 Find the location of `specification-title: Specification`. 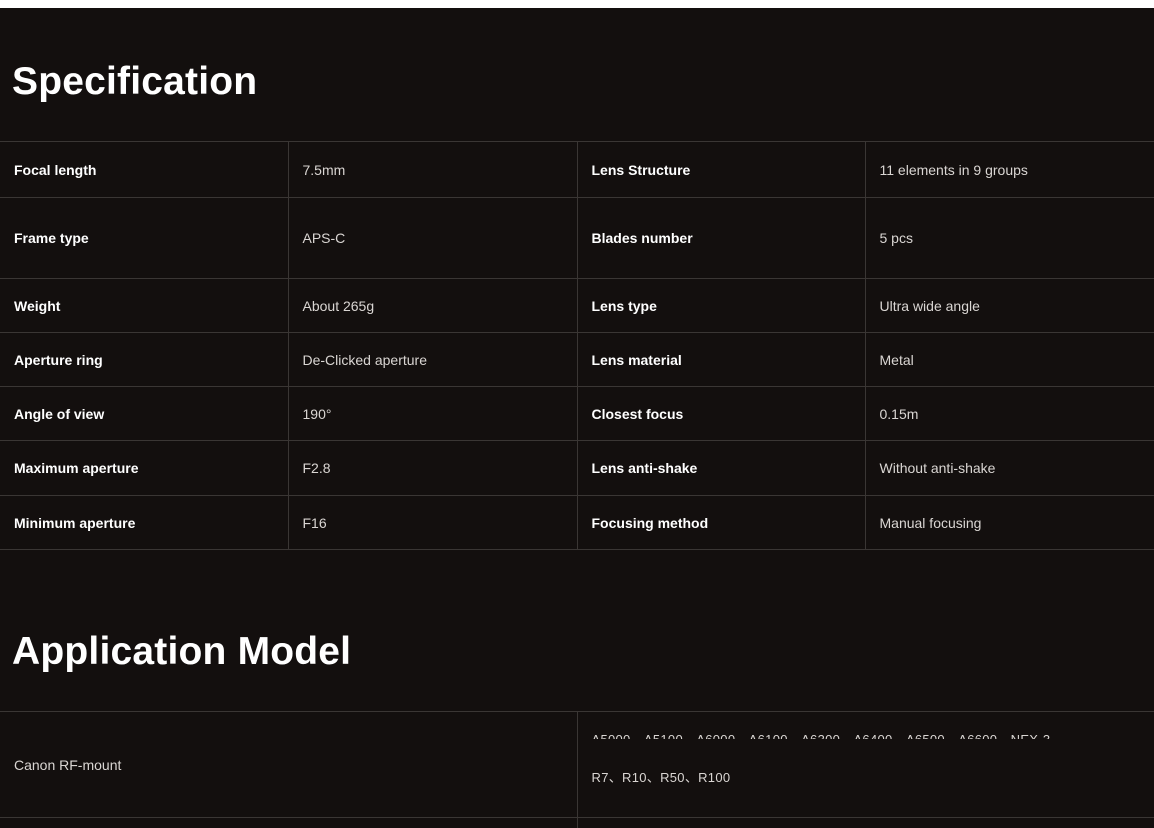

specification-title: Specification is located at coordinates (135, 81).